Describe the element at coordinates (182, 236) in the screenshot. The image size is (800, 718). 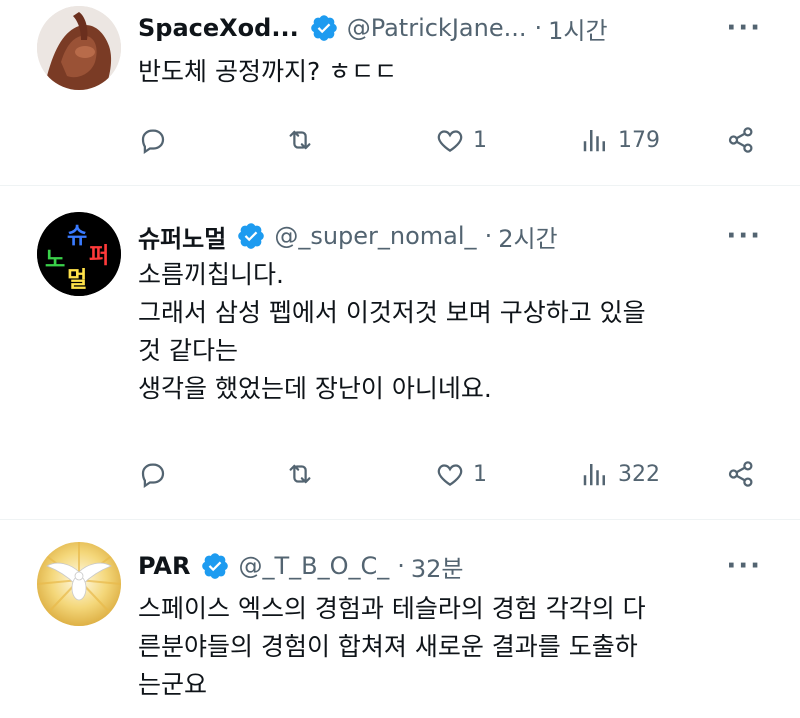
I see `display-name: 슈퍼노멀` at that location.